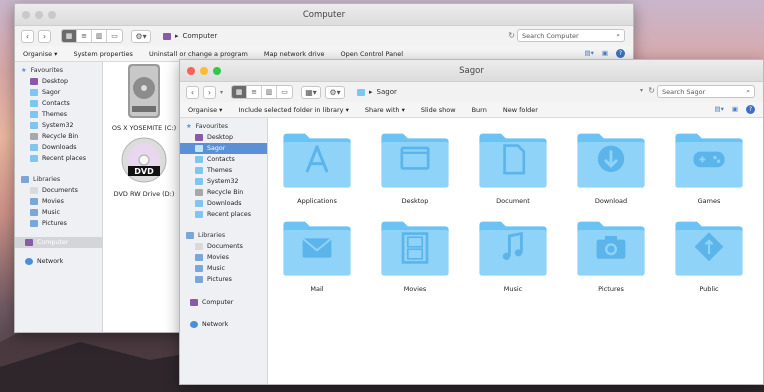 The width and height of the screenshot is (764, 392). What do you see at coordinates (709, 255) in the screenshot?
I see `folder-public: Public` at bounding box center [709, 255].